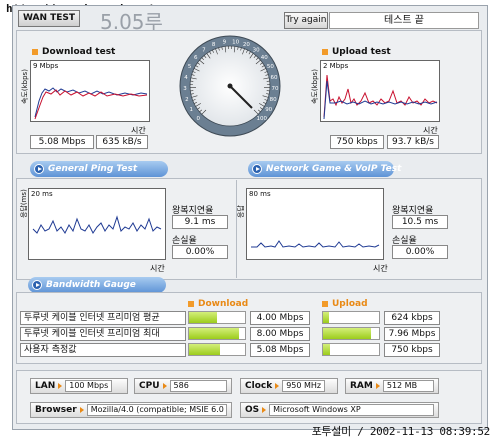  I want to click on os-value: Microsoft Windows XP, so click(351, 410).